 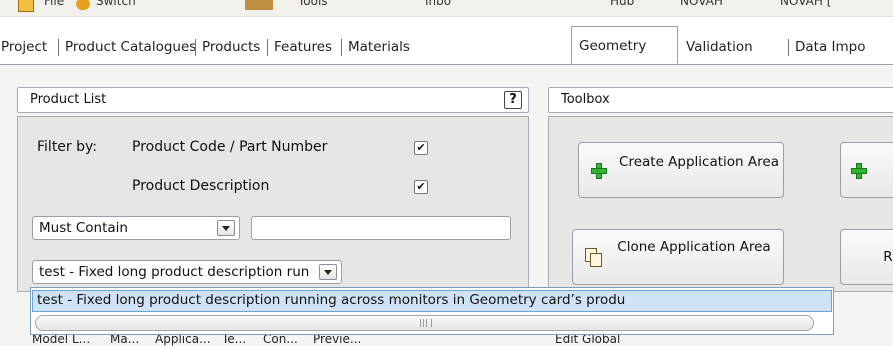 I want to click on main-toolbar: File Switch Tools Inbo Hub NOVAH NOVAH [, so click(x=446, y=8).